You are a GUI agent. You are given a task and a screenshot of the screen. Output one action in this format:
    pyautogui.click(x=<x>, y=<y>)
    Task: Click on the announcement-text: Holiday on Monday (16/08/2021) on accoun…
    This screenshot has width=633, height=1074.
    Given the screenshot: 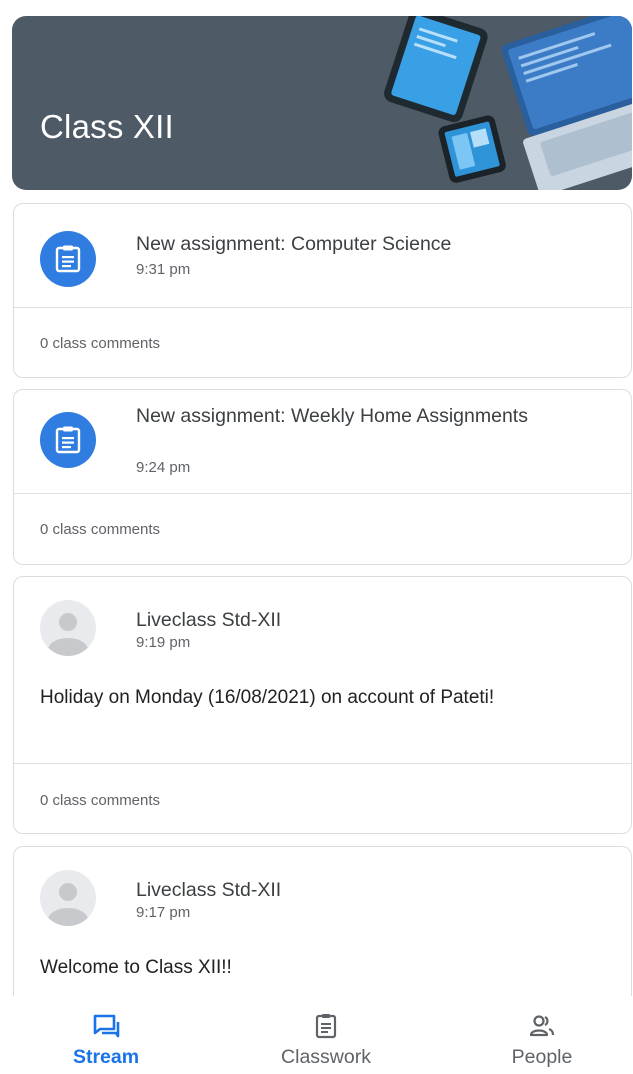 What is the action you would take?
    pyautogui.click(x=267, y=697)
    